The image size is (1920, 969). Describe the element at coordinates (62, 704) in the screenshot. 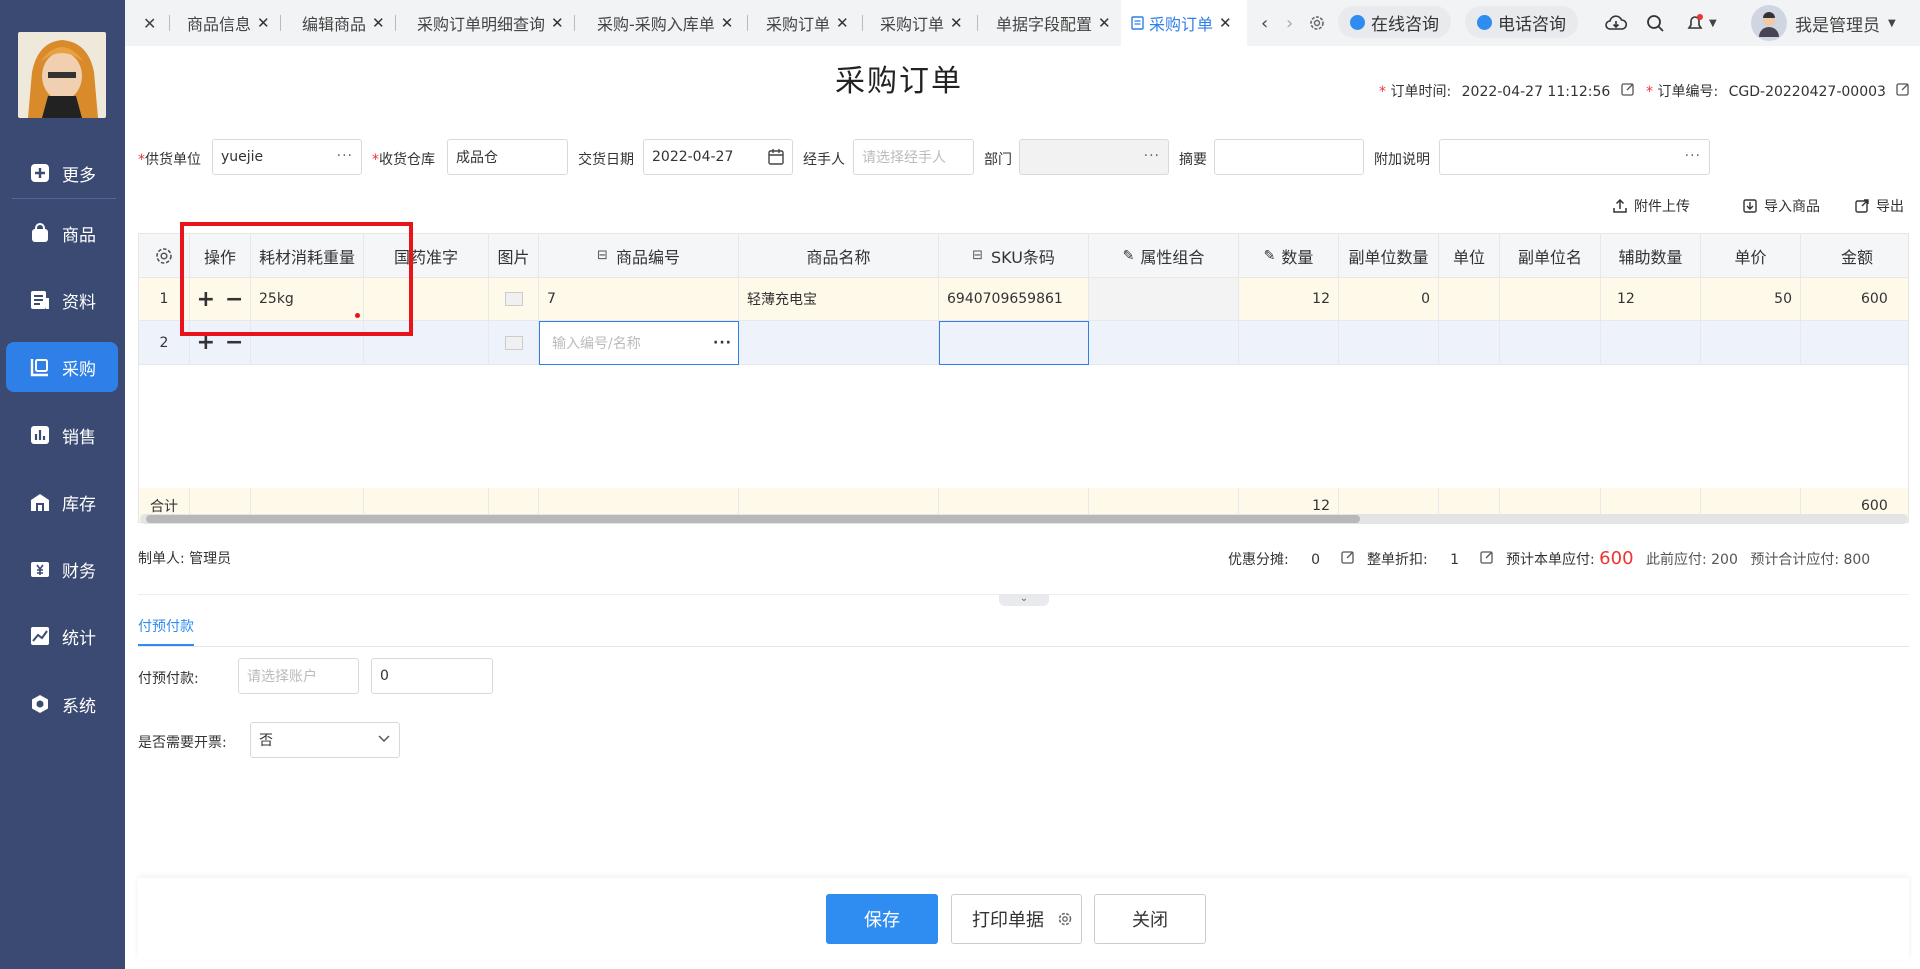

I see `sidebar-item-system: 系统` at that location.